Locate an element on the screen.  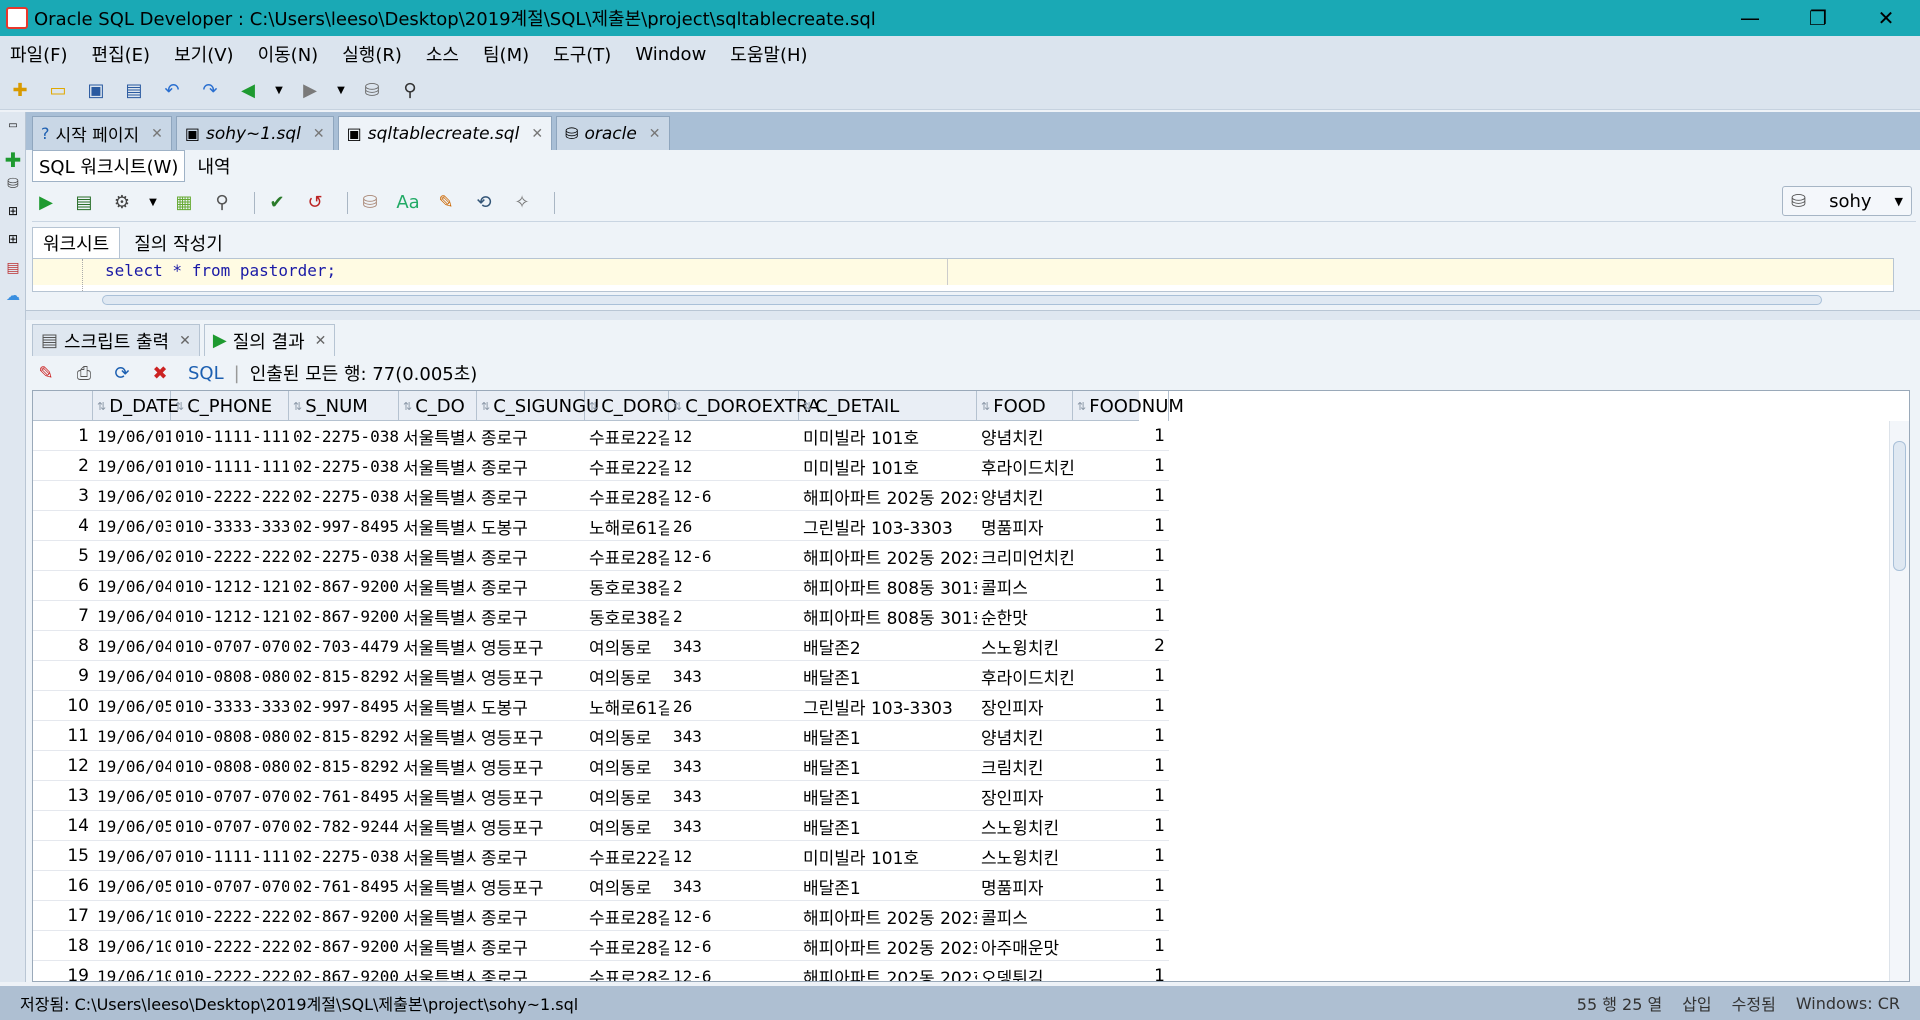
row-number: 5 is located at coordinates (63, 556).